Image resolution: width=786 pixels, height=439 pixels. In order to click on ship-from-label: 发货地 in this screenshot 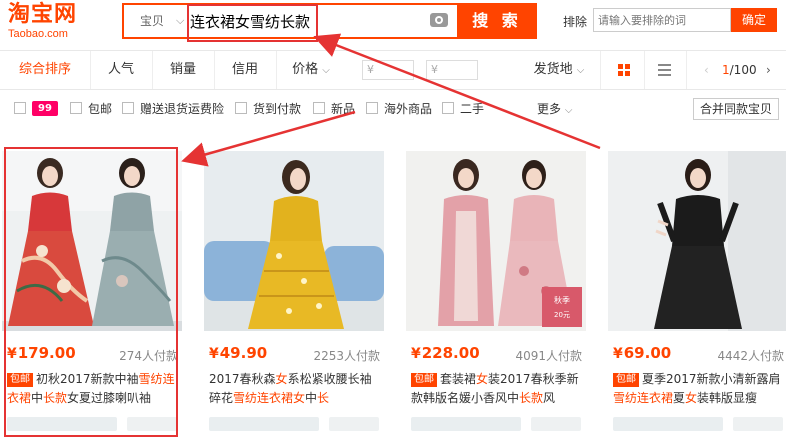, I will do `click(553, 69)`.